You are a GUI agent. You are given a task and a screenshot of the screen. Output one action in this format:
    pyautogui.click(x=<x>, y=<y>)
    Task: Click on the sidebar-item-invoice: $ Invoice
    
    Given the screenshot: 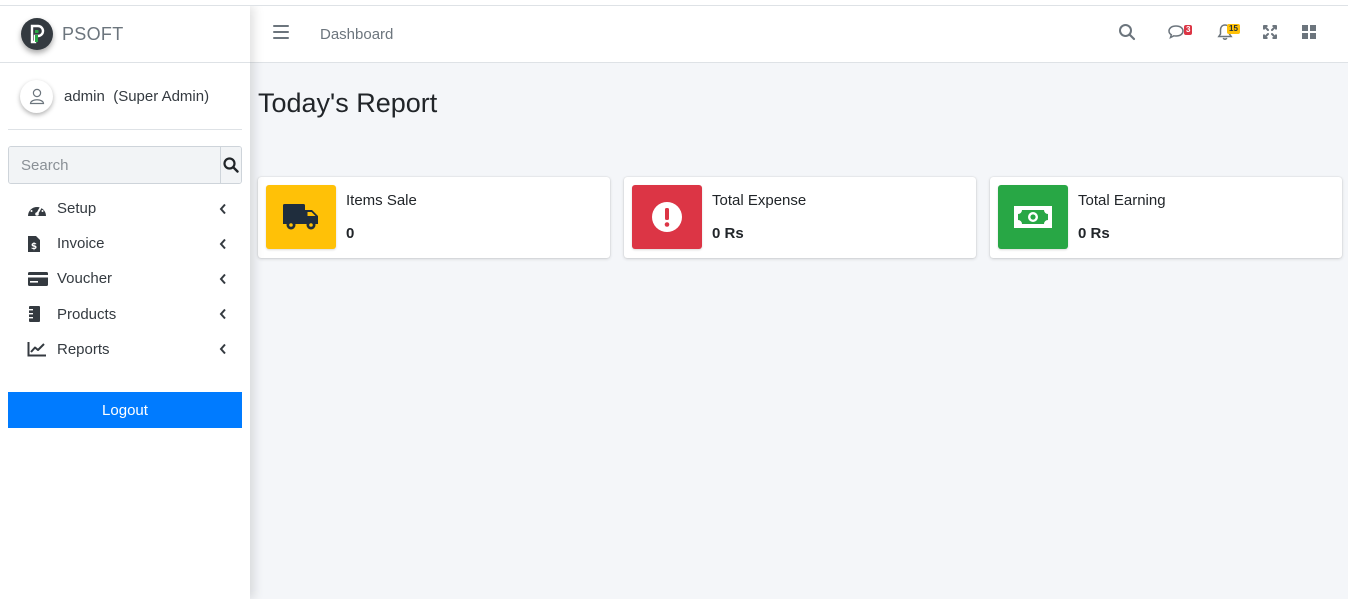 What is the action you would take?
    pyautogui.click(x=125, y=243)
    